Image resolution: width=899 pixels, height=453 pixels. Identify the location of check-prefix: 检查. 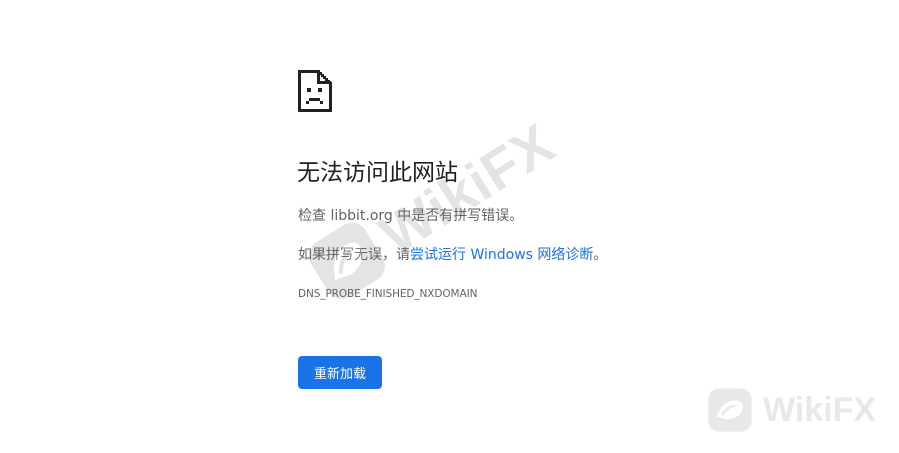
(314, 216).